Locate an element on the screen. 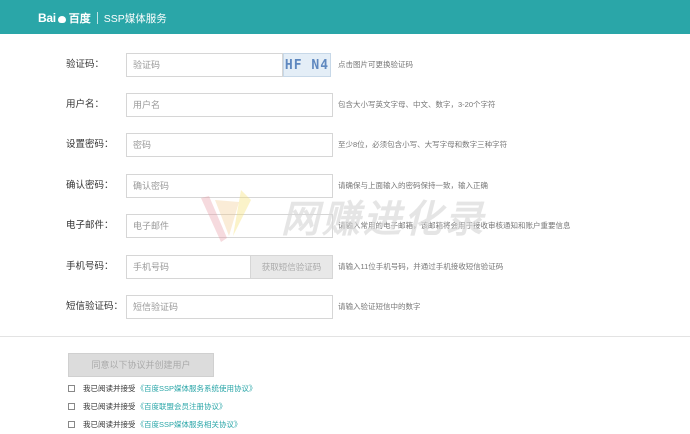 This screenshot has width=690, height=434. top-header: Bai 百度 SSP媒体服务 is located at coordinates (345, 17).